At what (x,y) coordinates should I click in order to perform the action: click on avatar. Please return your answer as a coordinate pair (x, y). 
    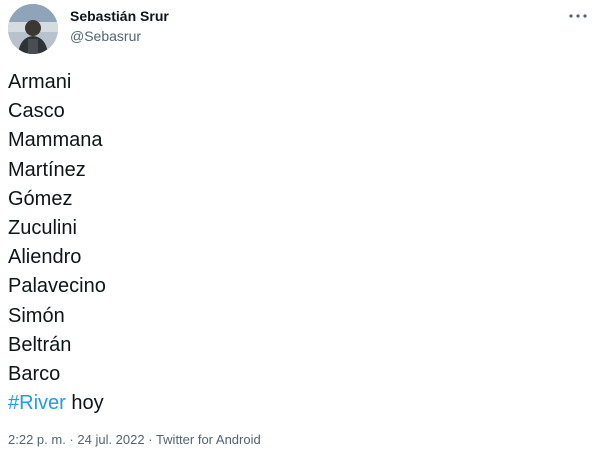
    Looking at the image, I should click on (33, 29).